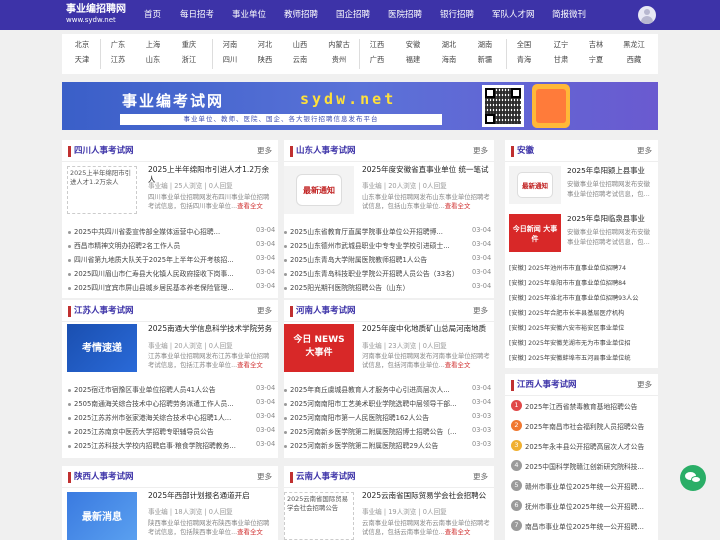  Describe the element at coordinates (326, 476) in the screenshot. I see `panel-title: 云南人事考试网` at that location.